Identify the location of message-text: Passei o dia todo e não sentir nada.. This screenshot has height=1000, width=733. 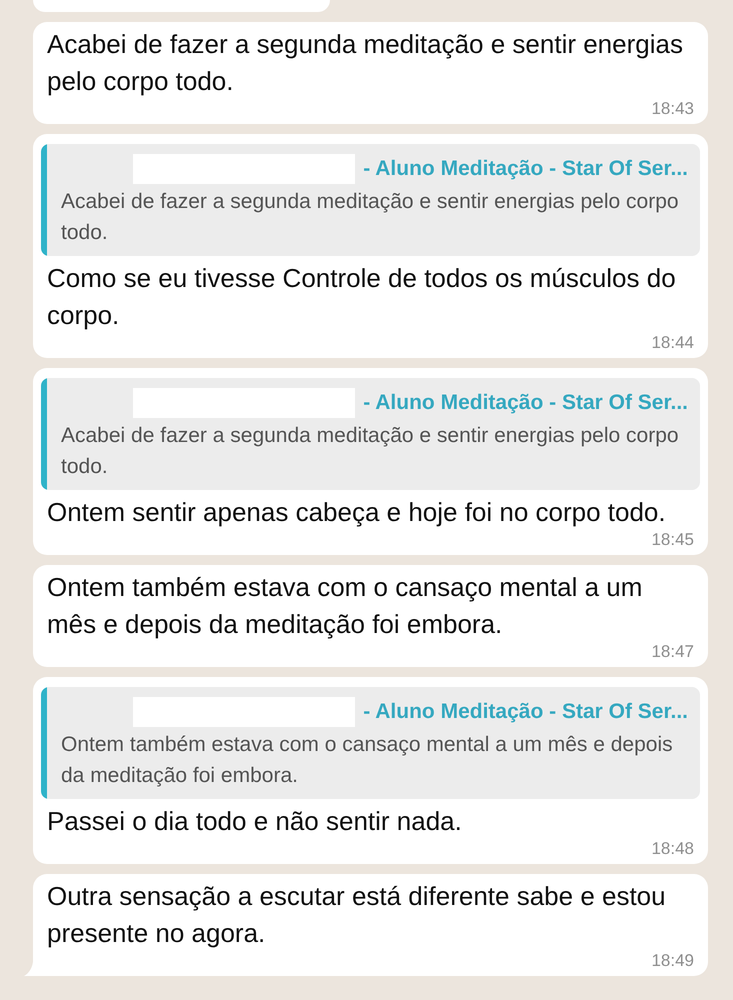
(255, 821).